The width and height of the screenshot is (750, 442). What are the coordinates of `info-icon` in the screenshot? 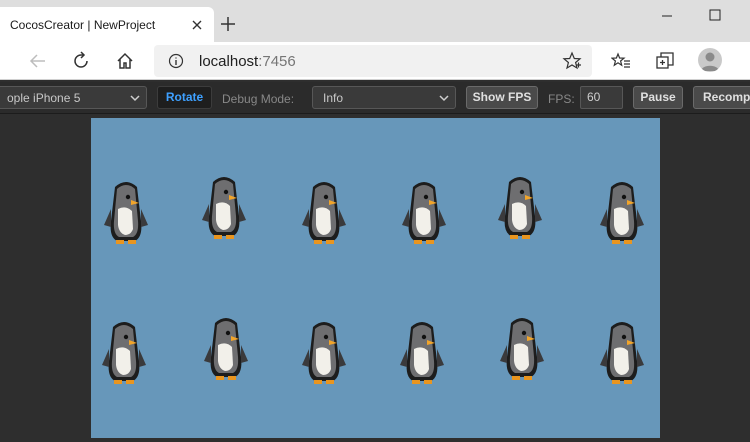 It's located at (176, 61).